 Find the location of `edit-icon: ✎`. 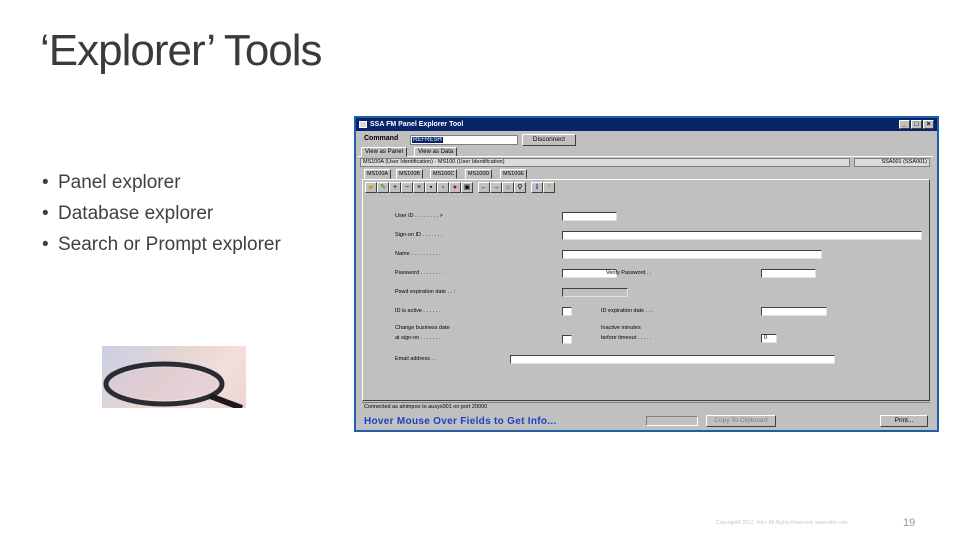

edit-icon: ✎ is located at coordinates (383, 187).